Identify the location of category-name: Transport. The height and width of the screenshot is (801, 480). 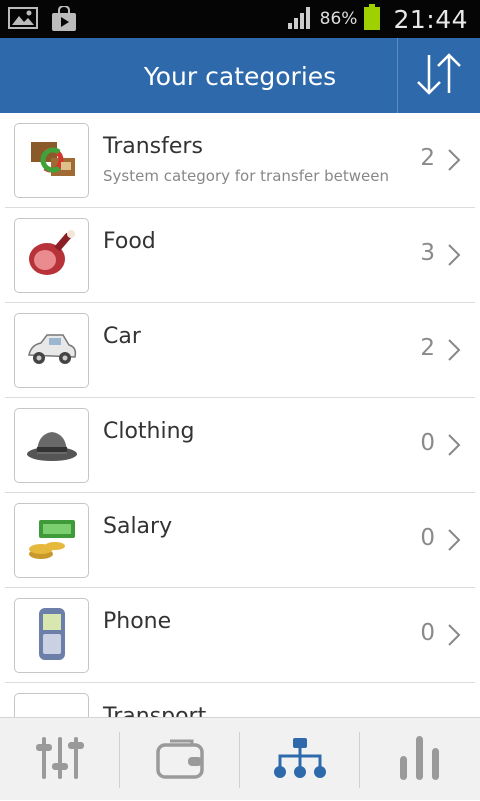
(155, 710).